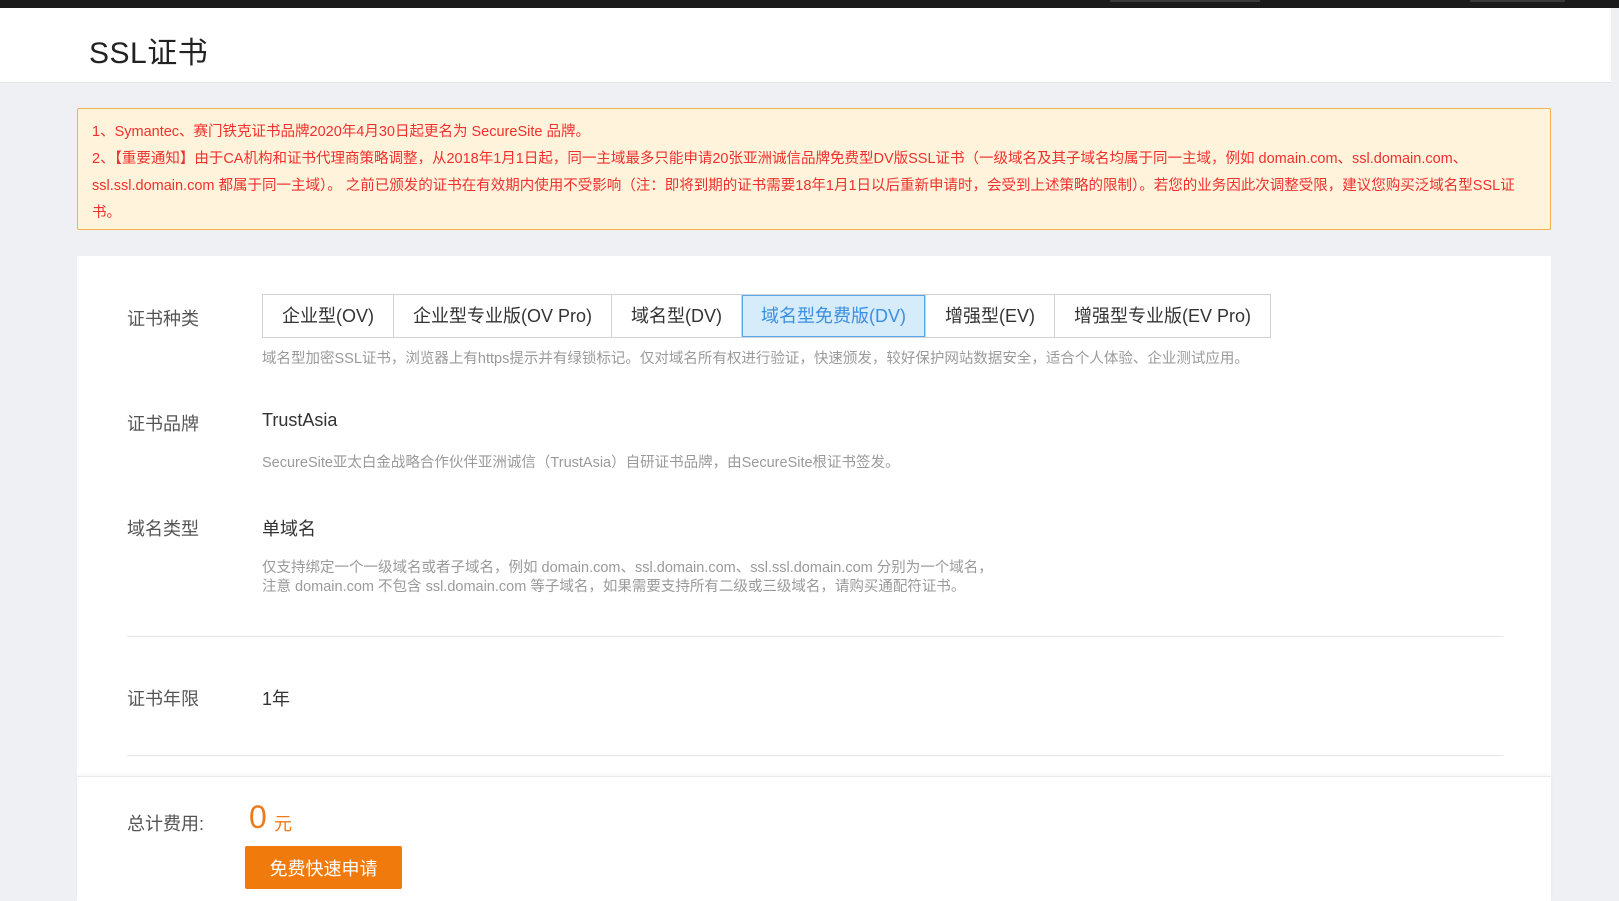 This screenshot has width=1619, height=901. What do you see at coordinates (163, 424) in the screenshot?
I see `cert-brand-label: 证书品牌` at bounding box center [163, 424].